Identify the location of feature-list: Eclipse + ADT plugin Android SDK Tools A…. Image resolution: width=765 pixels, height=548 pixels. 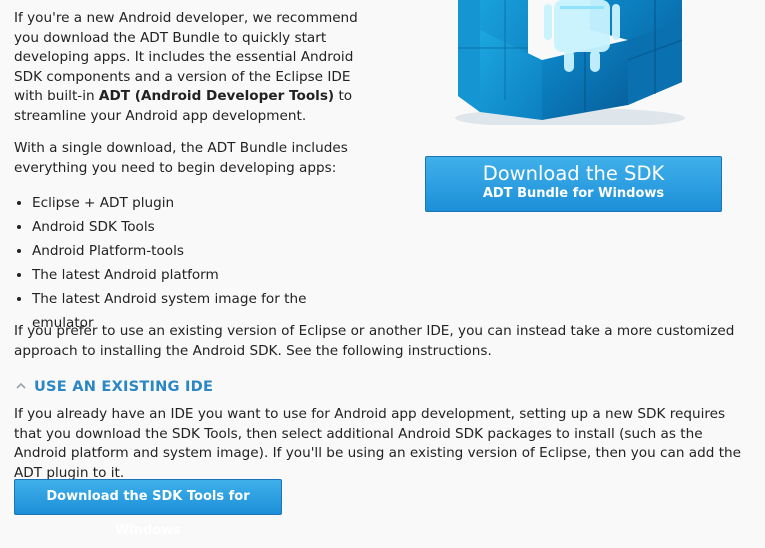
(186, 261).